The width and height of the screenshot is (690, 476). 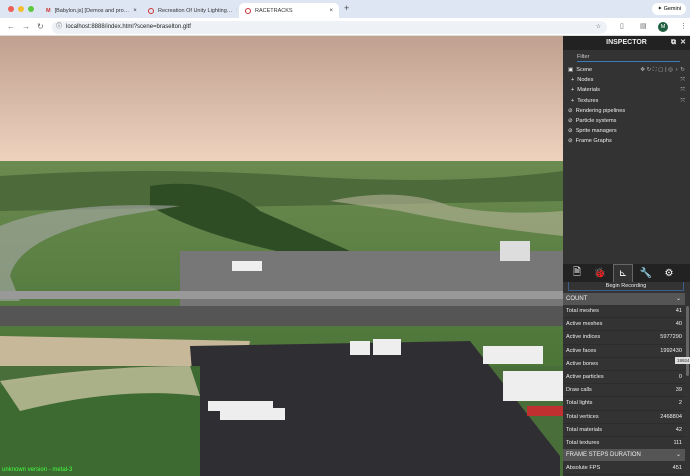 What do you see at coordinates (624, 430) in the screenshot?
I see `stat-row: Total materials 42` at bounding box center [624, 430].